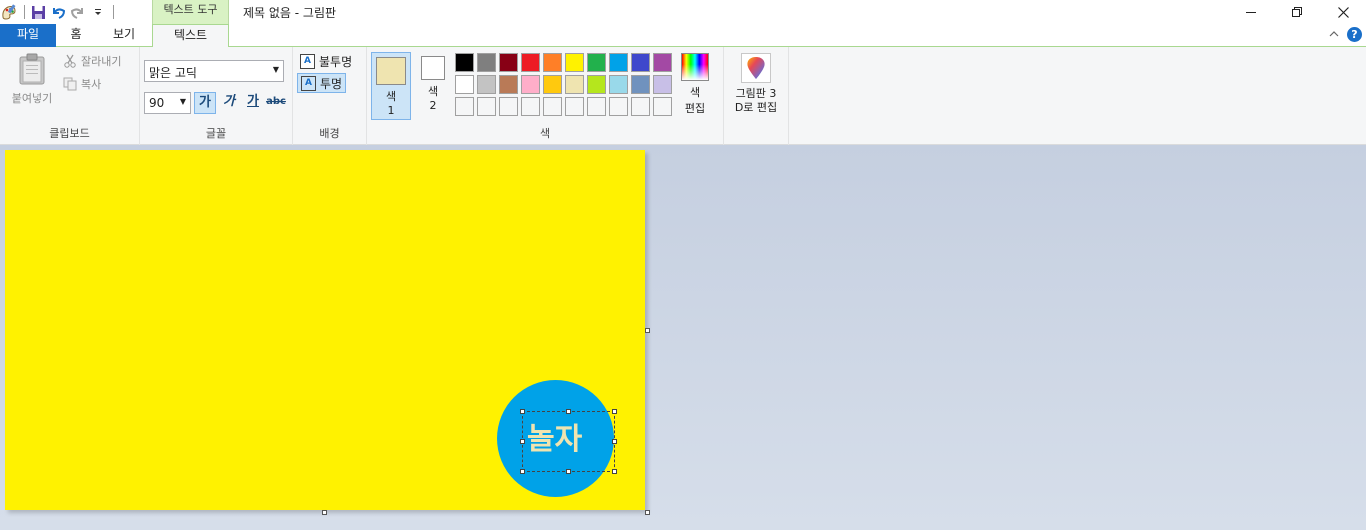  Describe the element at coordinates (38, 12) in the screenshot. I see `save-icon` at that location.